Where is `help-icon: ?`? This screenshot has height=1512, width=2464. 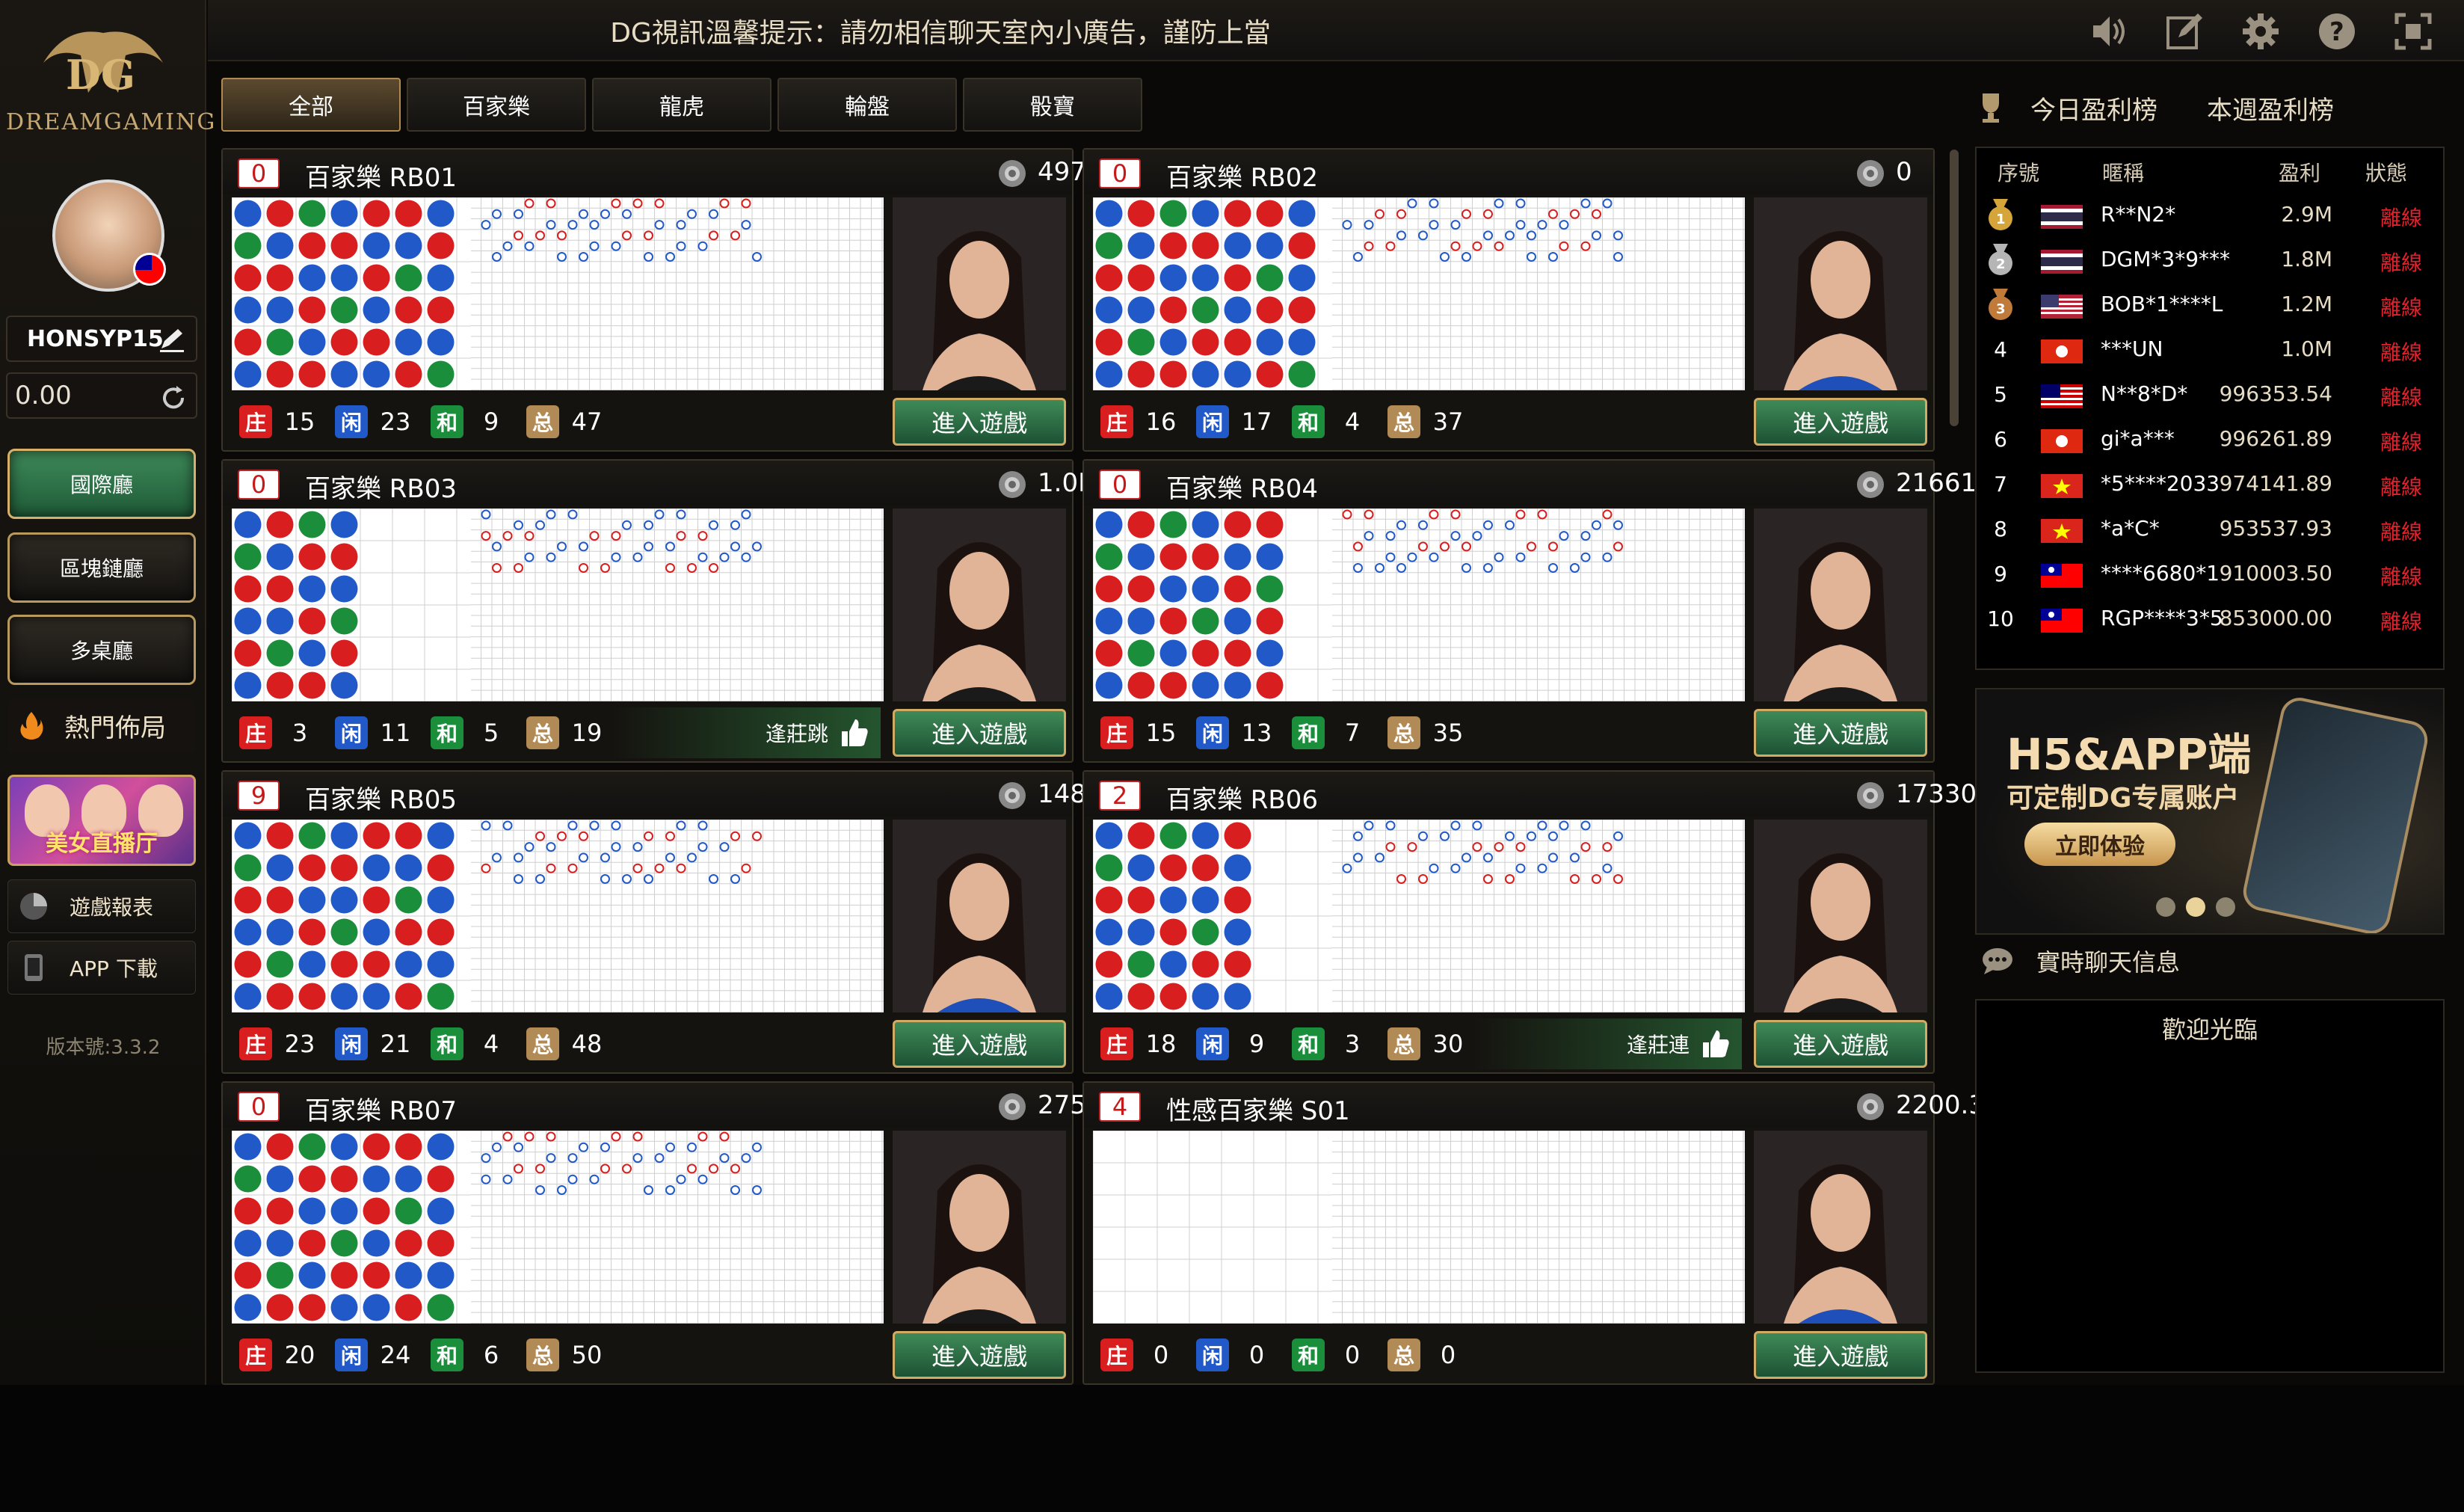 help-icon: ? is located at coordinates (2337, 31).